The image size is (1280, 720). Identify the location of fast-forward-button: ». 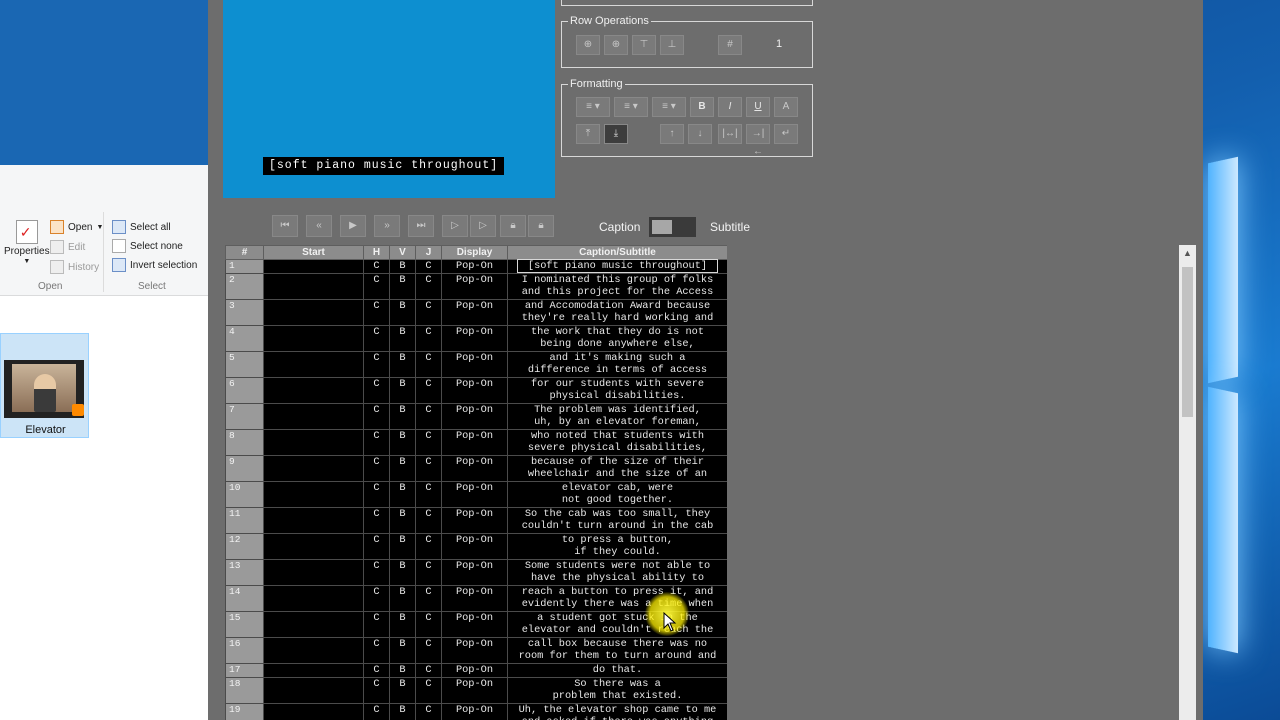
(387, 226).